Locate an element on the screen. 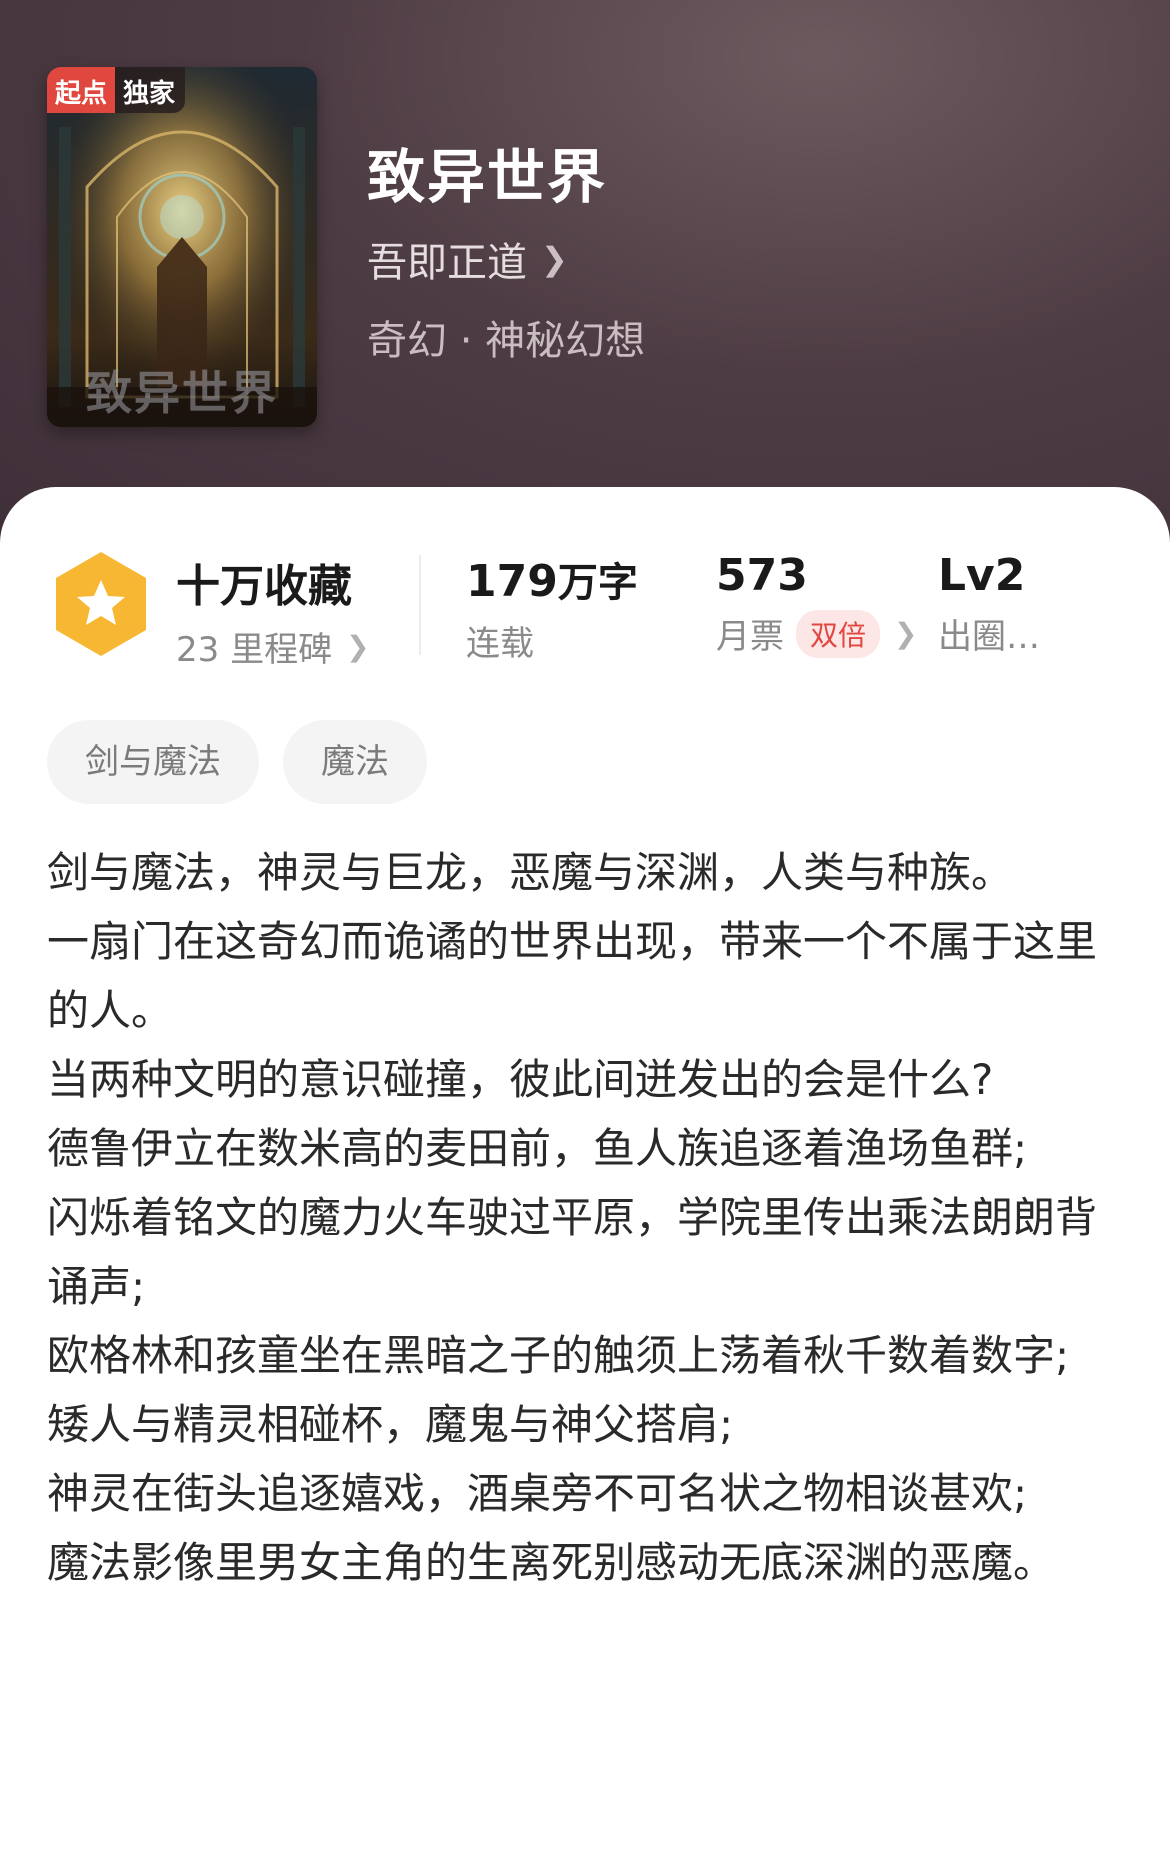  word-count-stat: 179万字 连载 is located at coordinates (552, 607).